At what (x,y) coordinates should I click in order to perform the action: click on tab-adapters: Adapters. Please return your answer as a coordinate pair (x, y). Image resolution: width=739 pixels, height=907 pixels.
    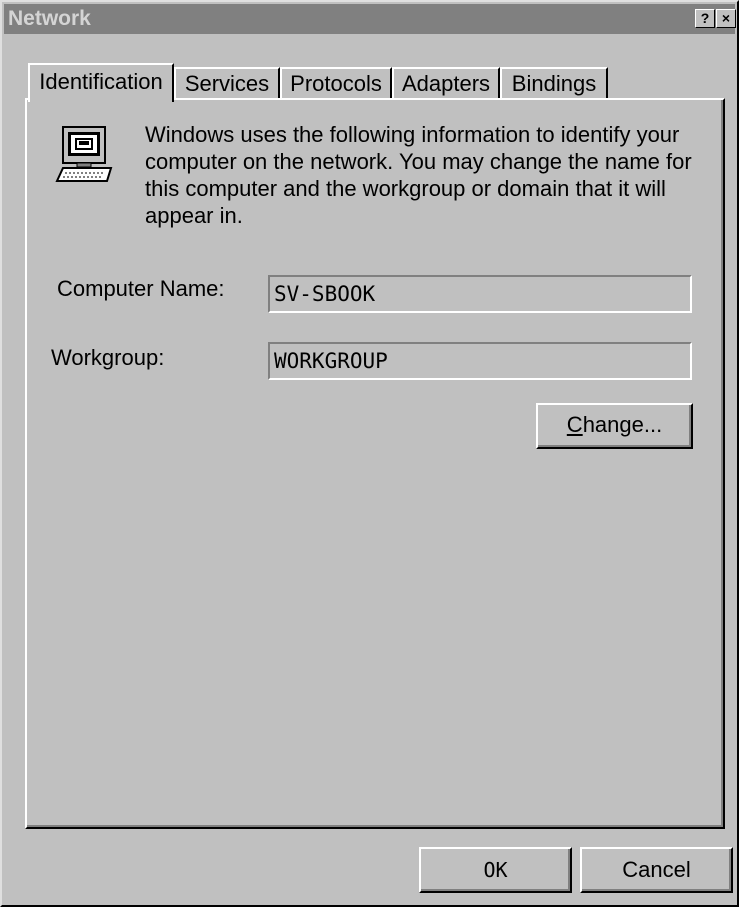
    Looking at the image, I should click on (446, 83).